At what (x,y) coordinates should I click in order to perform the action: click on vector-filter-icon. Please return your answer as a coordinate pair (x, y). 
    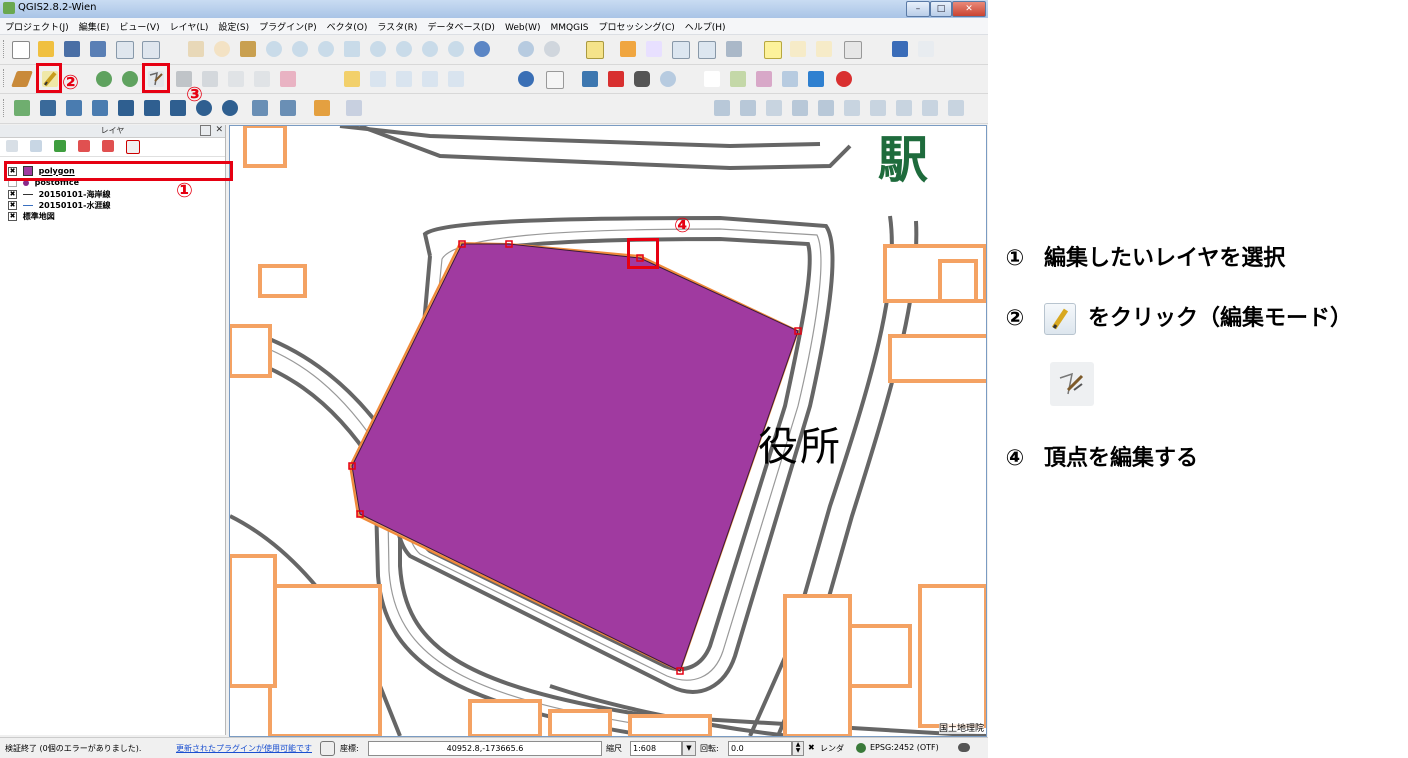
    Looking at the image, I should click on (790, 79).